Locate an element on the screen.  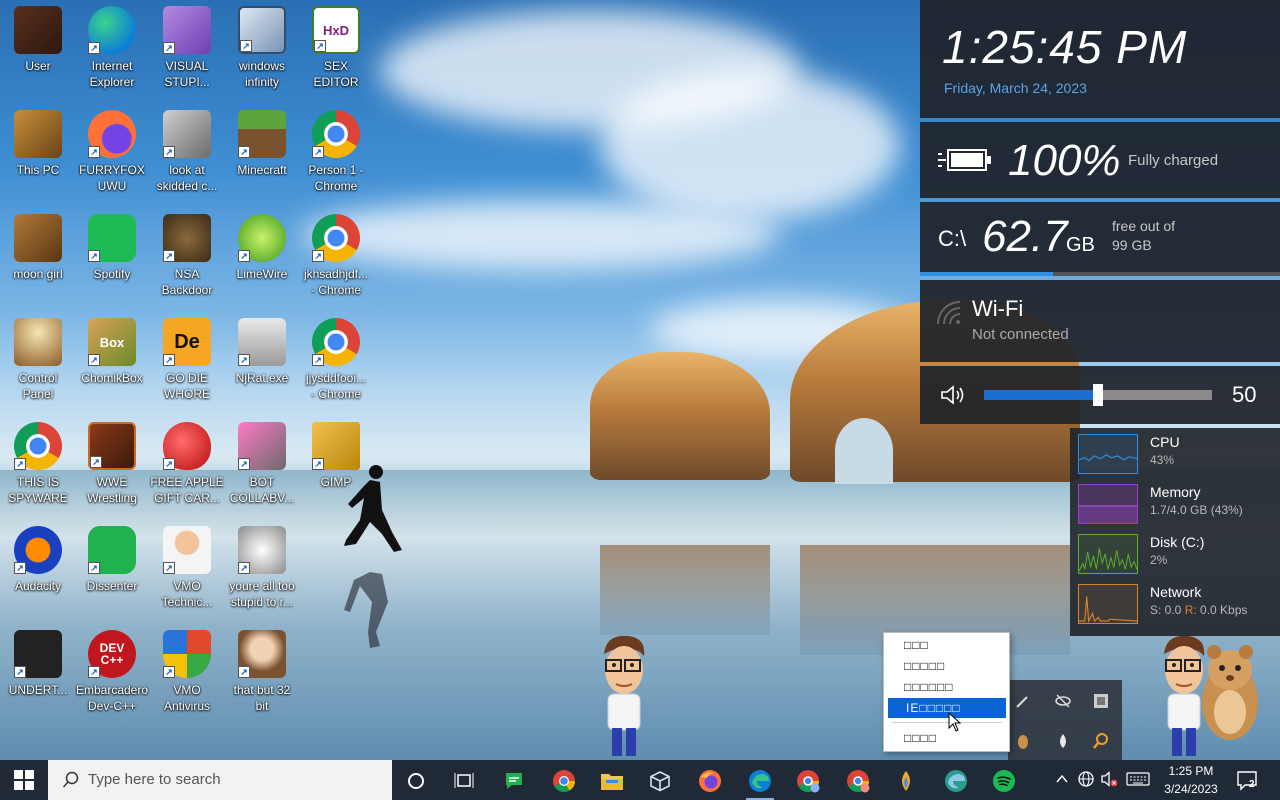
cortana-button is located at coordinates (416, 781).